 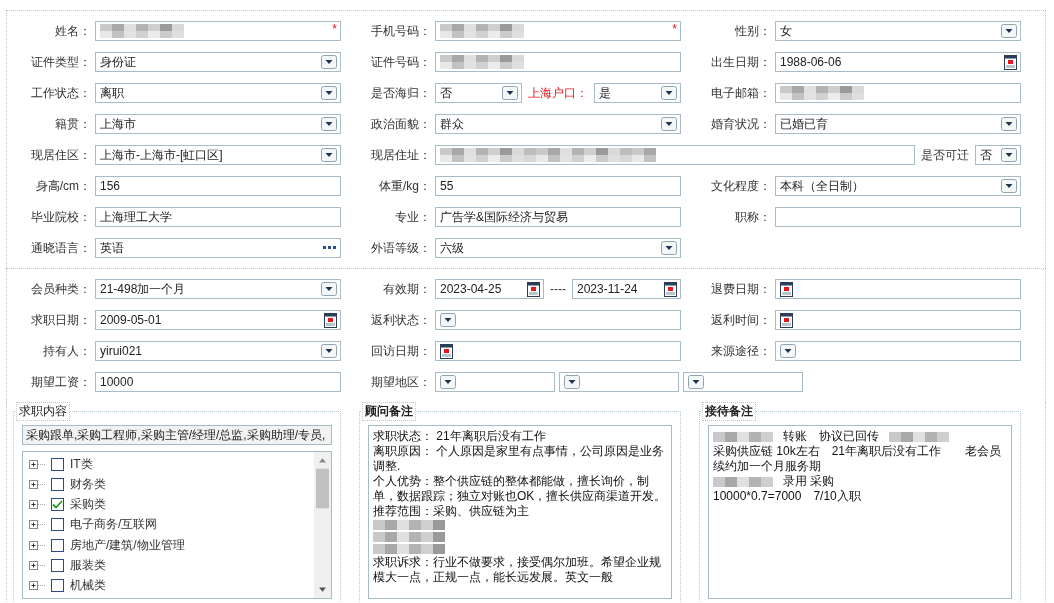 What do you see at coordinates (61, 93) in the screenshot?
I see `field-label: 工作状态：` at bounding box center [61, 93].